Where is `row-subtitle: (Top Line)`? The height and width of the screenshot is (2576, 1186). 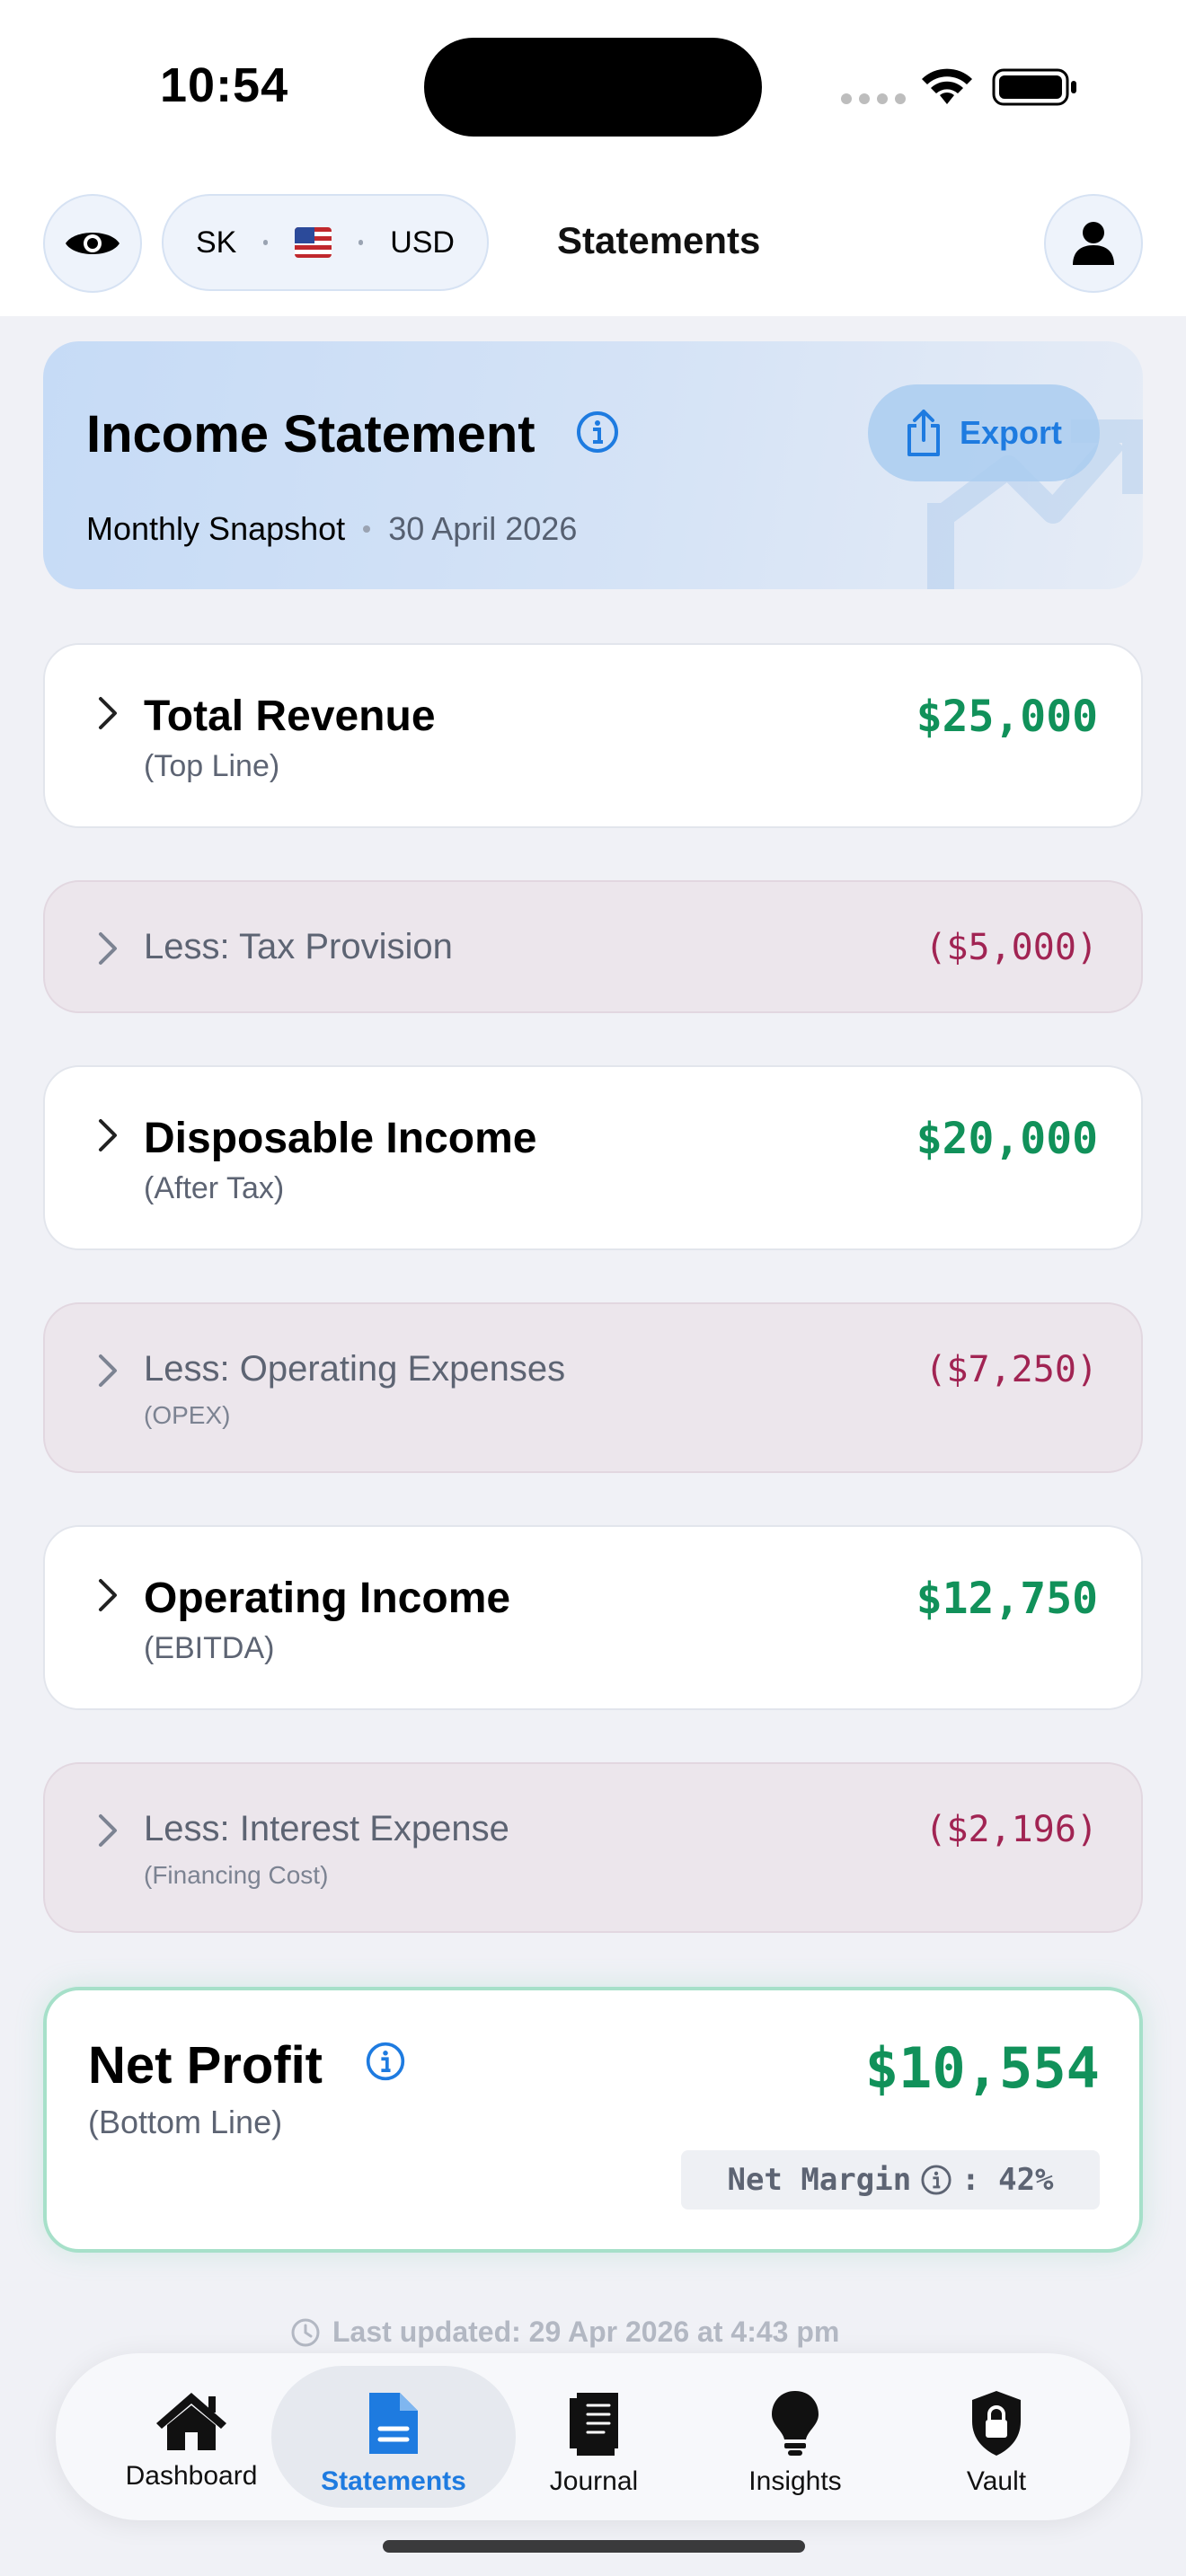 row-subtitle: (Top Line) is located at coordinates (212, 766).